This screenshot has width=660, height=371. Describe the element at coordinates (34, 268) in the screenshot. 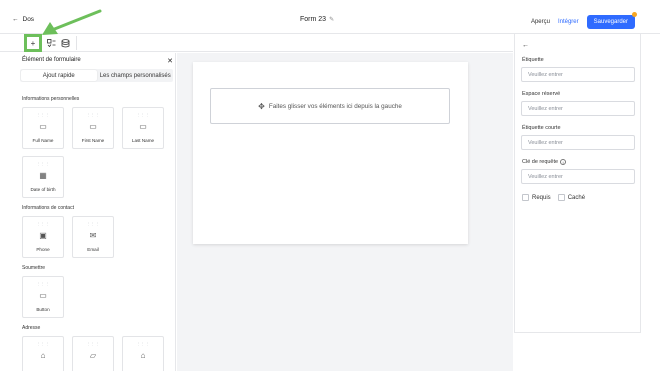

I see `section-title: Soumettre` at that location.